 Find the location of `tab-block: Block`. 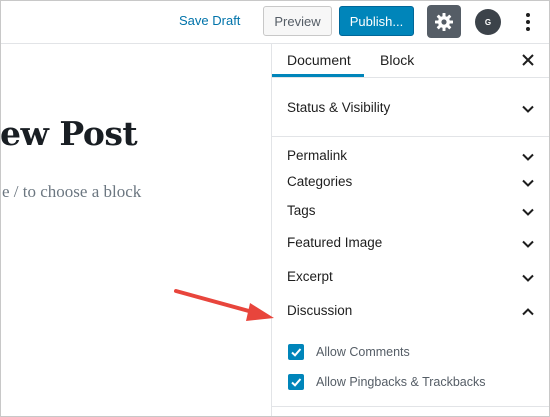

tab-block: Block is located at coordinates (397, 60).